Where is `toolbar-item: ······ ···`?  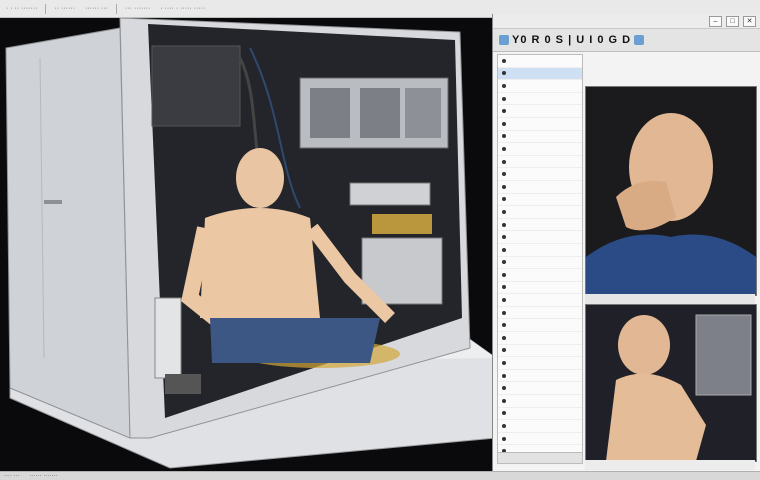 toolbar-item: ······ ··· is located at coordinates (96, 8).